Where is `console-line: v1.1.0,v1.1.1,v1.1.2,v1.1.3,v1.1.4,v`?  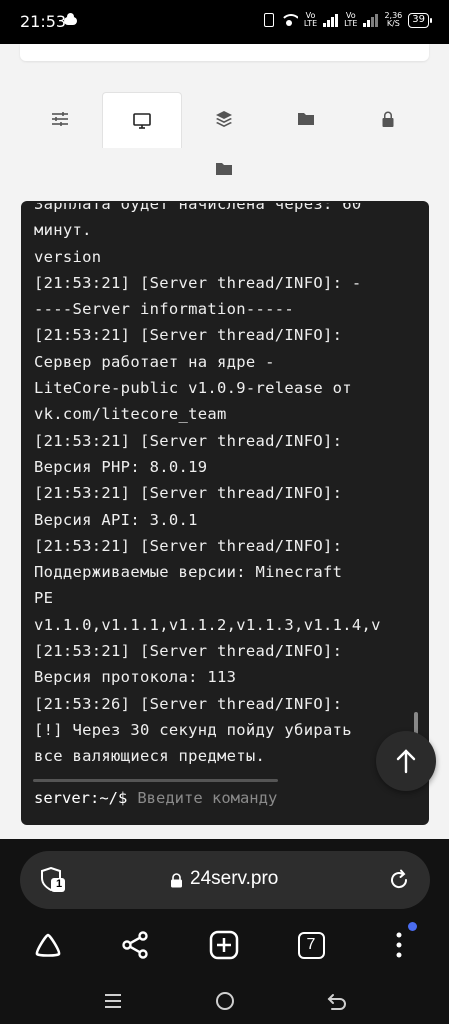
console-line: v1.1.0,v1.1.1,v1.1.2,v1.1.3,v1.1.4,v is located at coordinates (207, 624).